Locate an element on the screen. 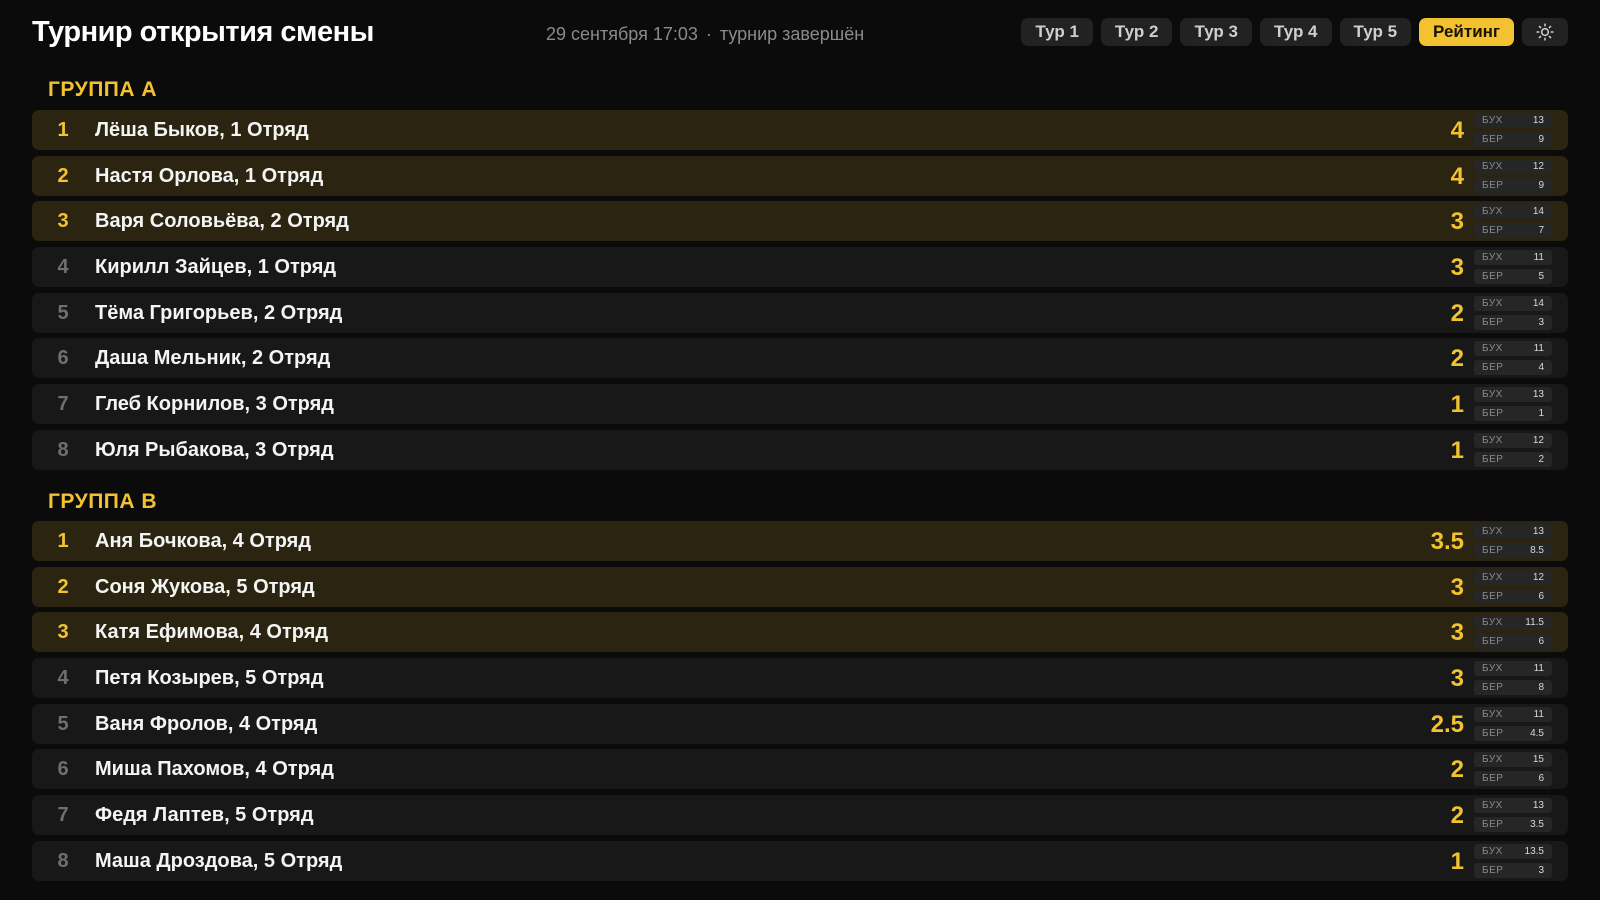  standings-row: 8 Маша Дроздова, 5 Отряд 1 БУХ 13.5 БЕР 3 is located at coordinates (800, 860).